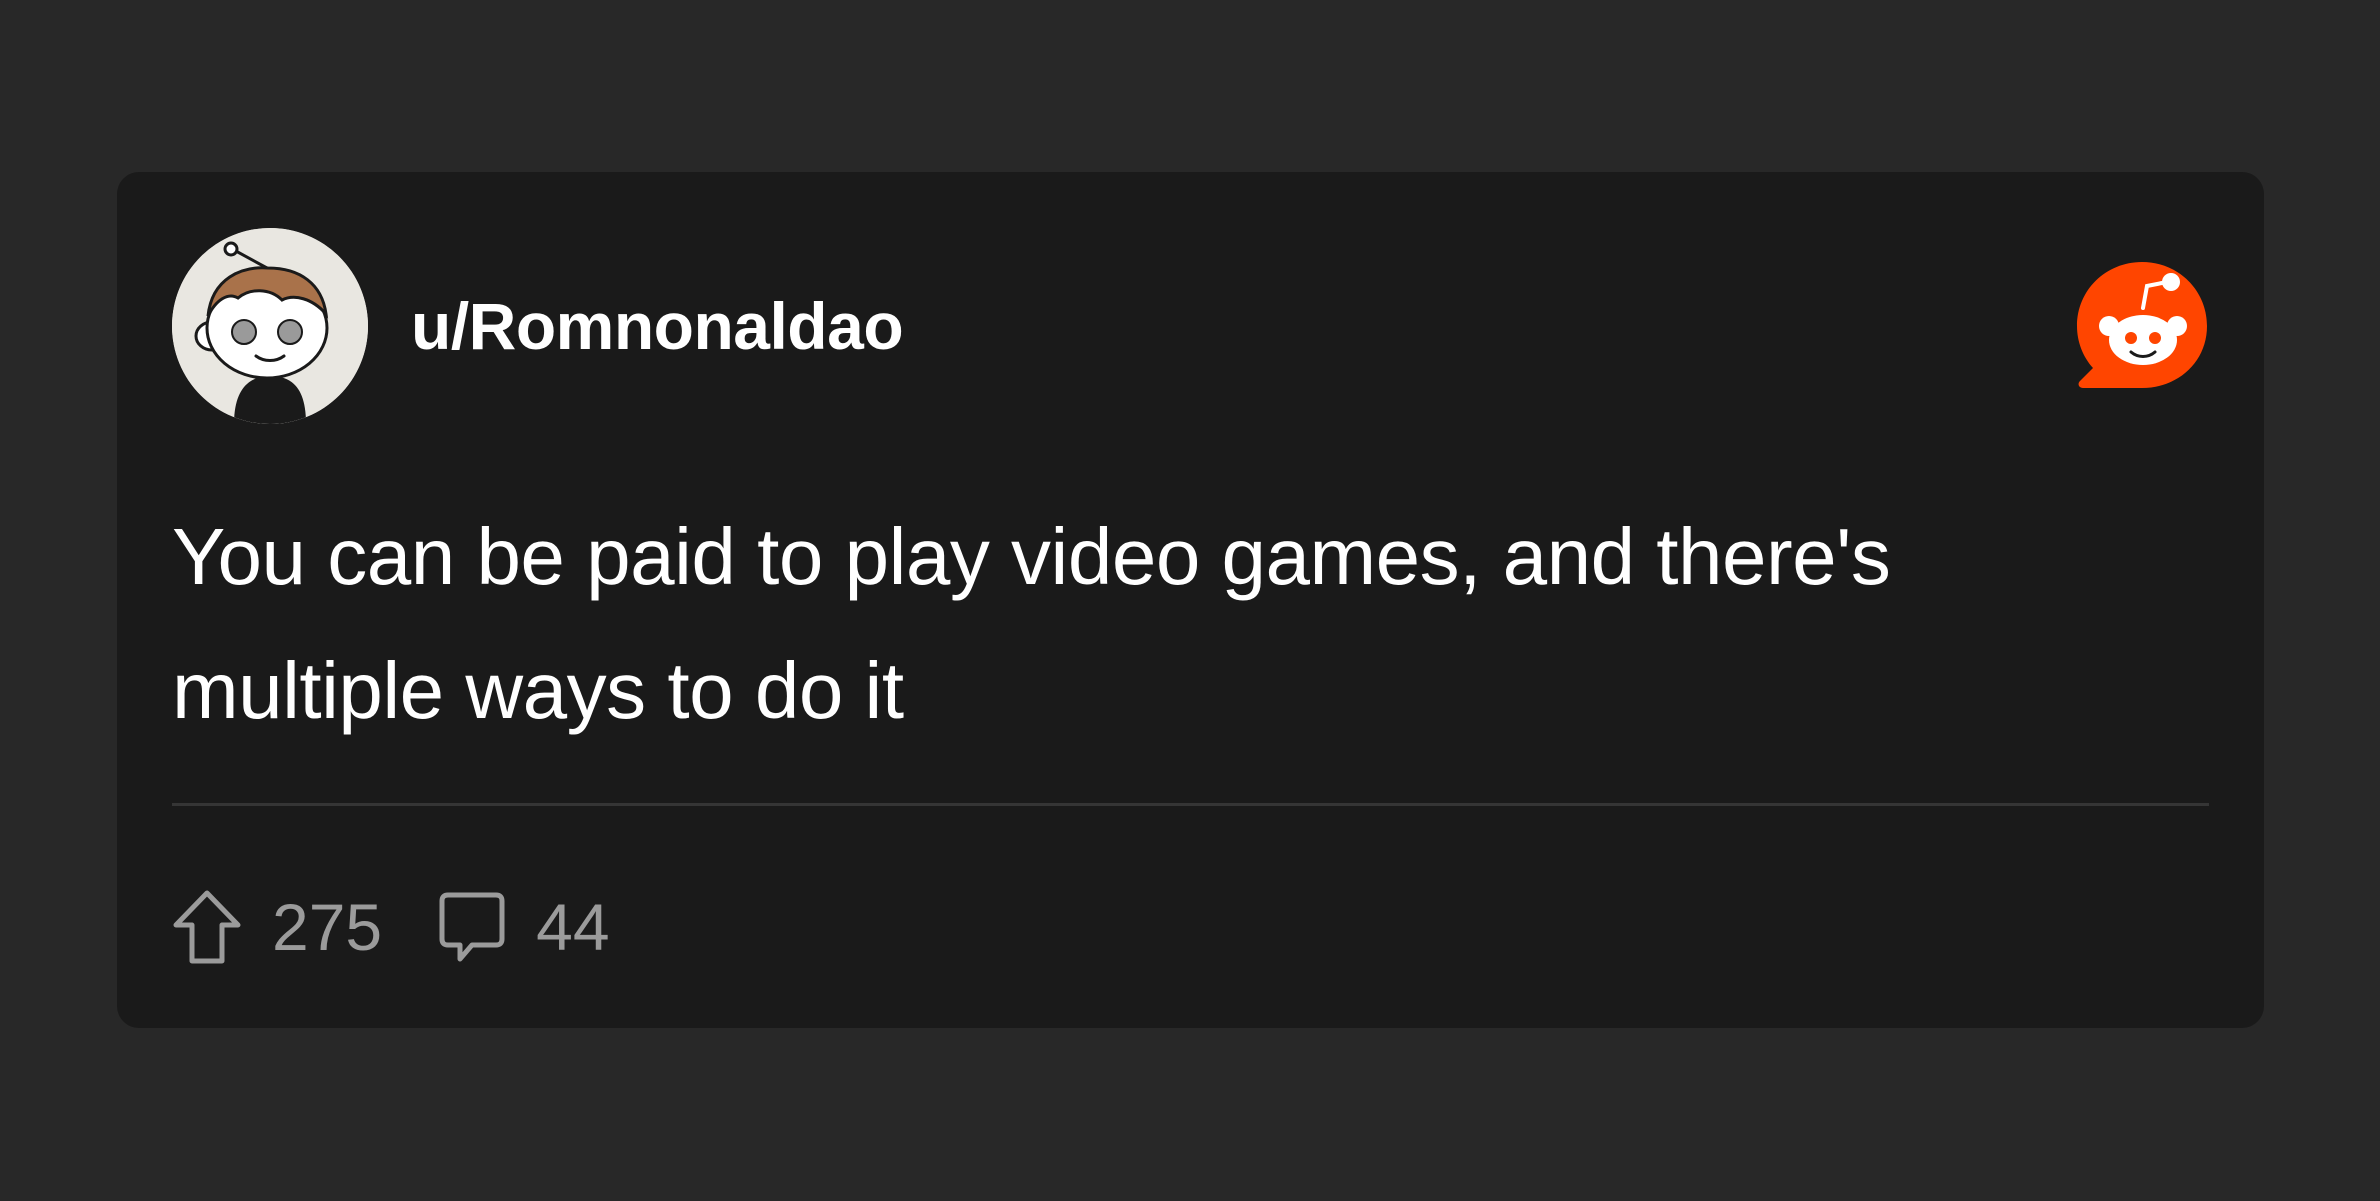 This screenshot has width=2380, height=1201. I want to click on post-header: u/Romnonaldao, so click(538, 326).